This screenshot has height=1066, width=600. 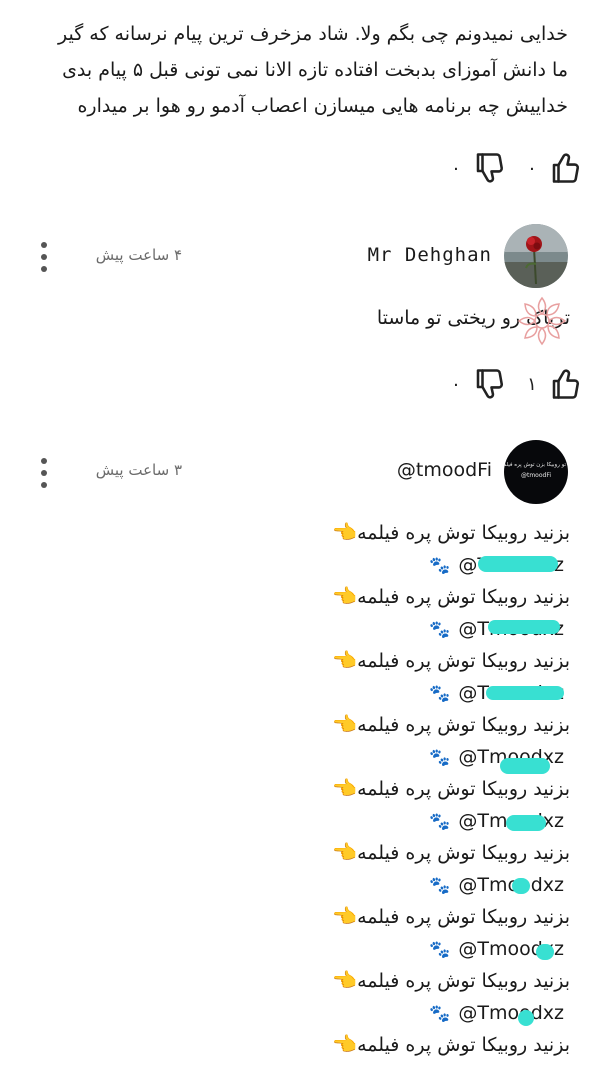 I want to click on like-count: ۱, so click(x=532, y=384).